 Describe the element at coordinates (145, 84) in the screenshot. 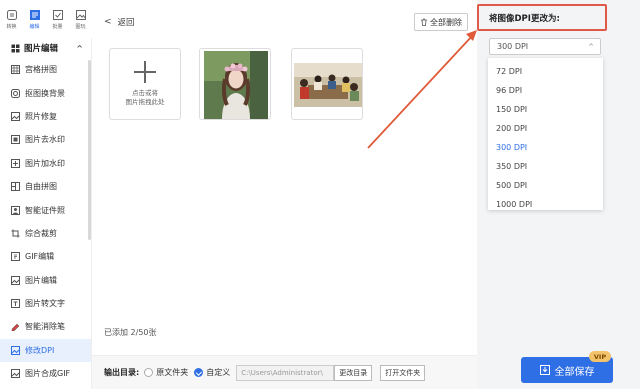

I see `add-image-tile: 点击或将 图片拖拽此处` at that location.